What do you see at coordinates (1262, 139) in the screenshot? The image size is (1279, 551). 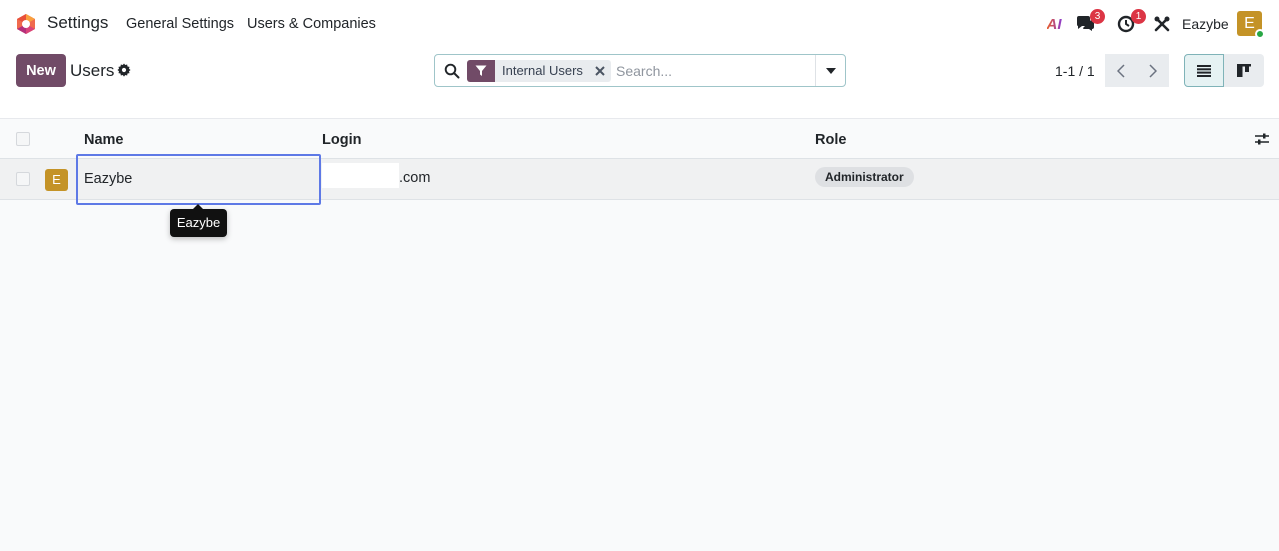 I see `optional-columns-sliders-icon` at bounding box center [1262, 139].